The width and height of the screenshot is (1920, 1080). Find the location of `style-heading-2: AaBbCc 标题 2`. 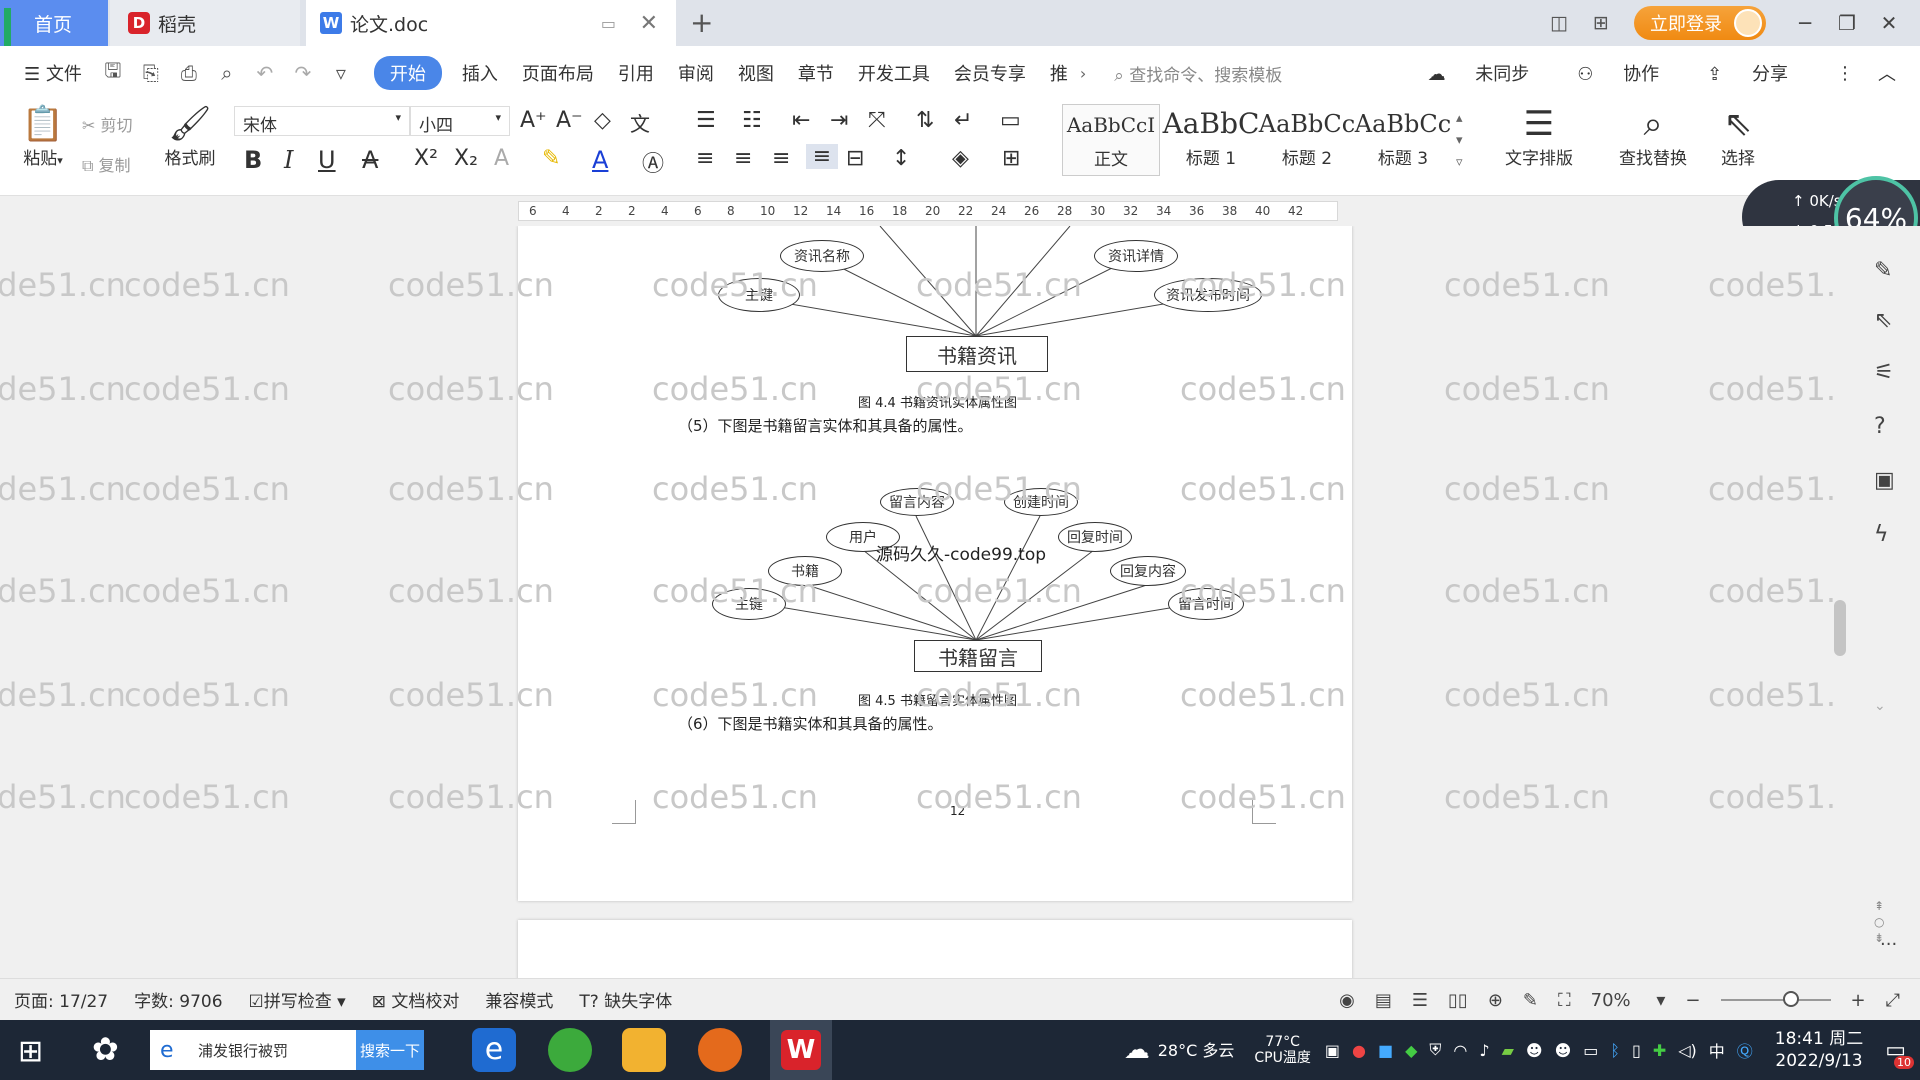

style-heading-2: AaBbCc 标题 2 is located at coordinates (1307, 140).